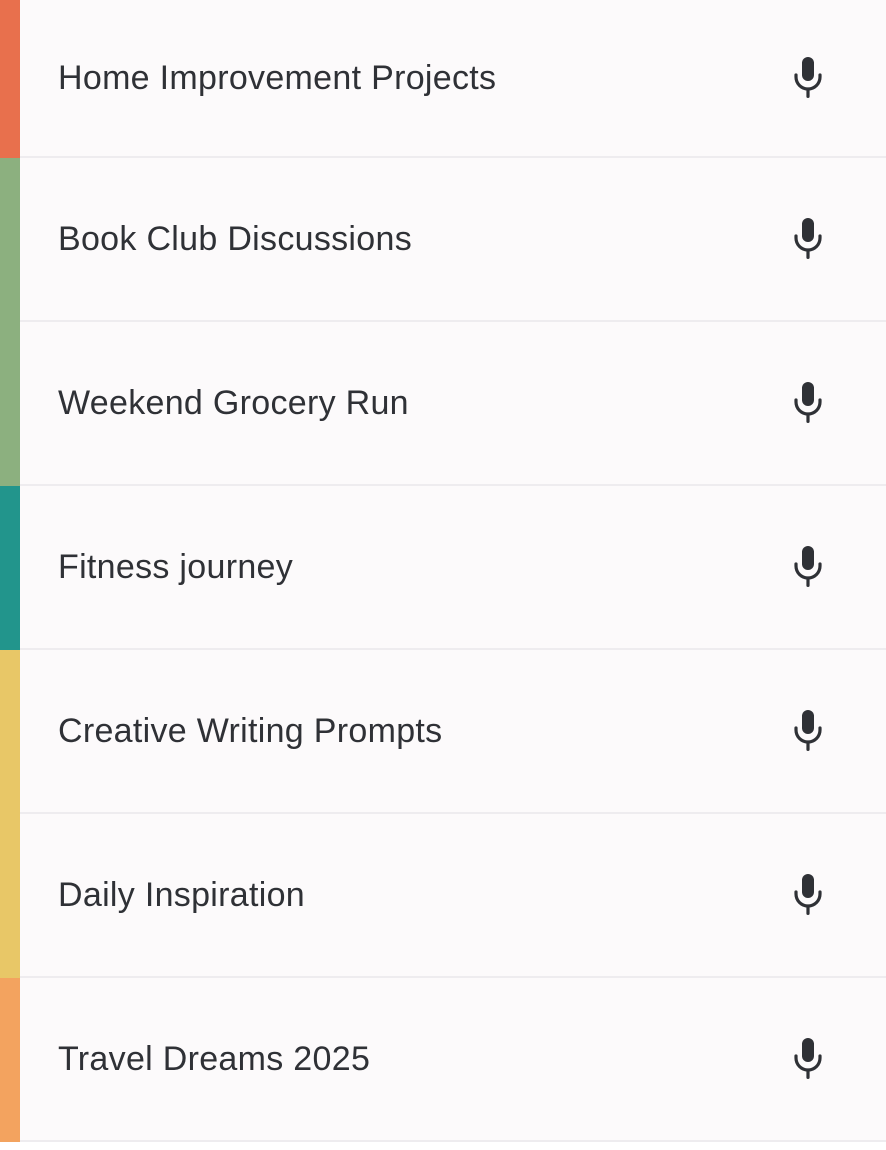 Image resolution: width=886 pixels, height=1150 pixels. I want to click on note-title: Creative Writing Prompts, so click(250, 730).